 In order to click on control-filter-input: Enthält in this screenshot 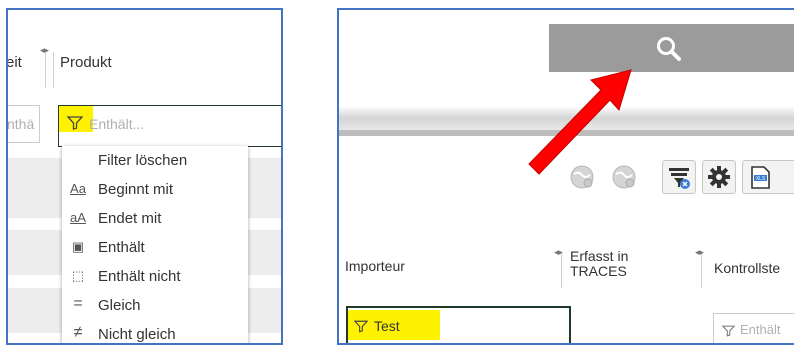, I will do `click(753, 328)`.